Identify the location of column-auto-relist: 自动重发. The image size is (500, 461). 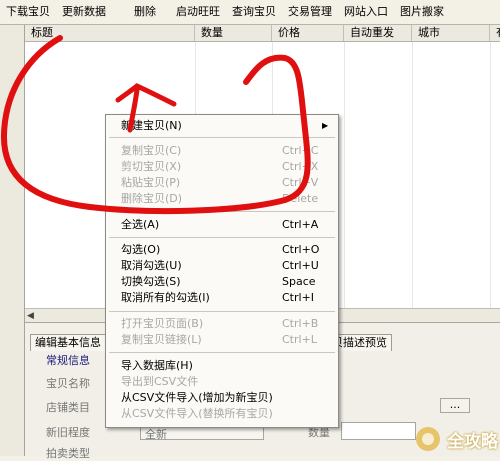
(378, 33).